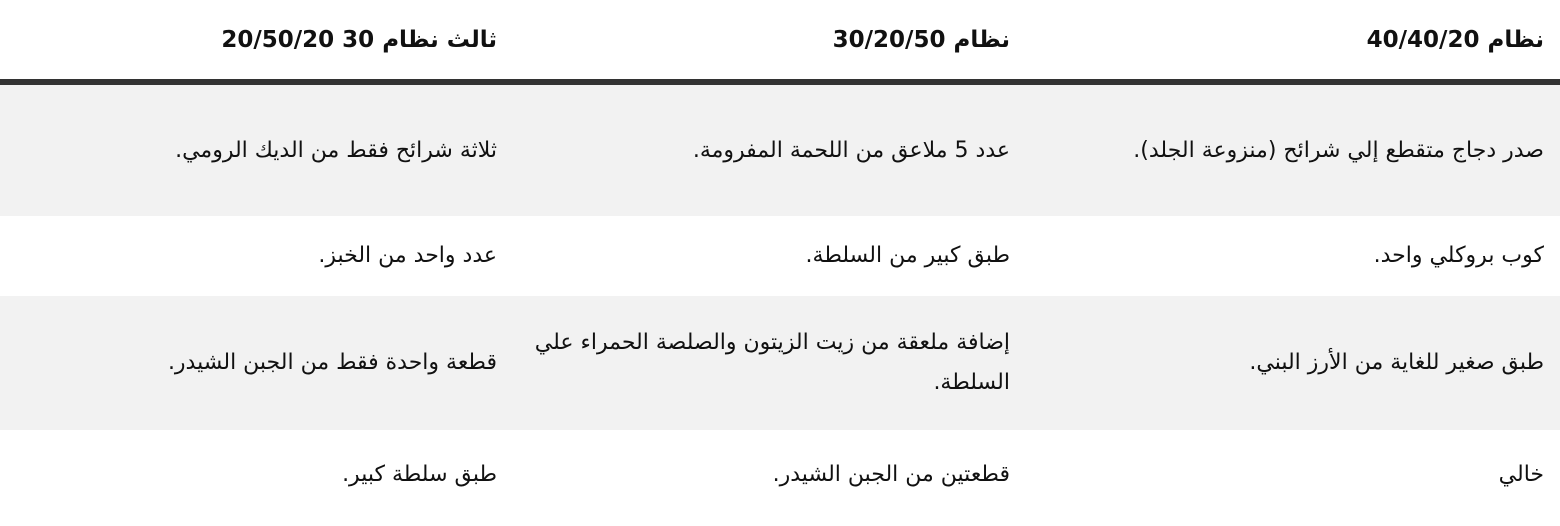 The image size is (1560, 526). I want to click on table-cell: خالي, so click(1293, 475).